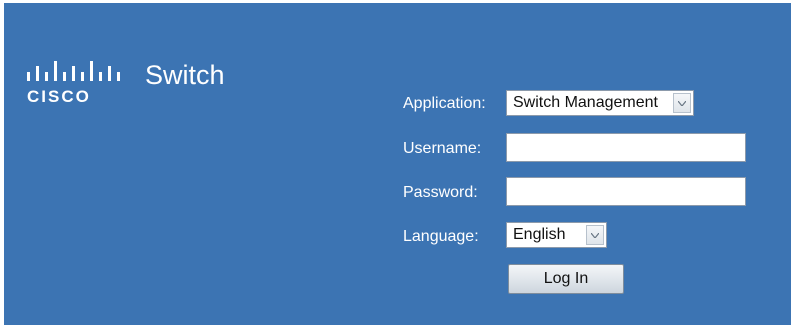  I want to click on cisco-wordmark: CISCO, so click(59, 96).